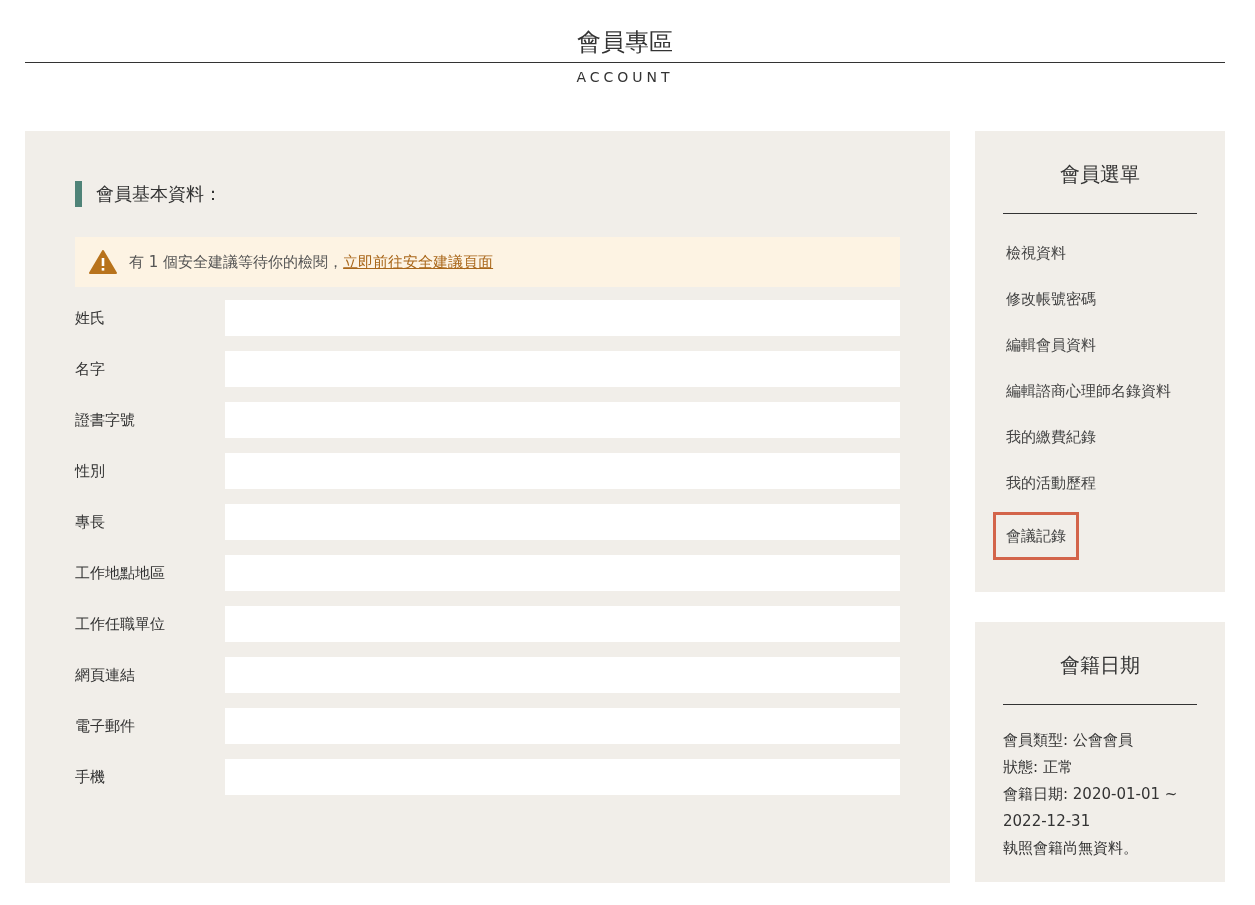  Describe the element at coordinates (1051, 299) in the screenshot. I see `menu-item: 修改帳號密碼` at that location.